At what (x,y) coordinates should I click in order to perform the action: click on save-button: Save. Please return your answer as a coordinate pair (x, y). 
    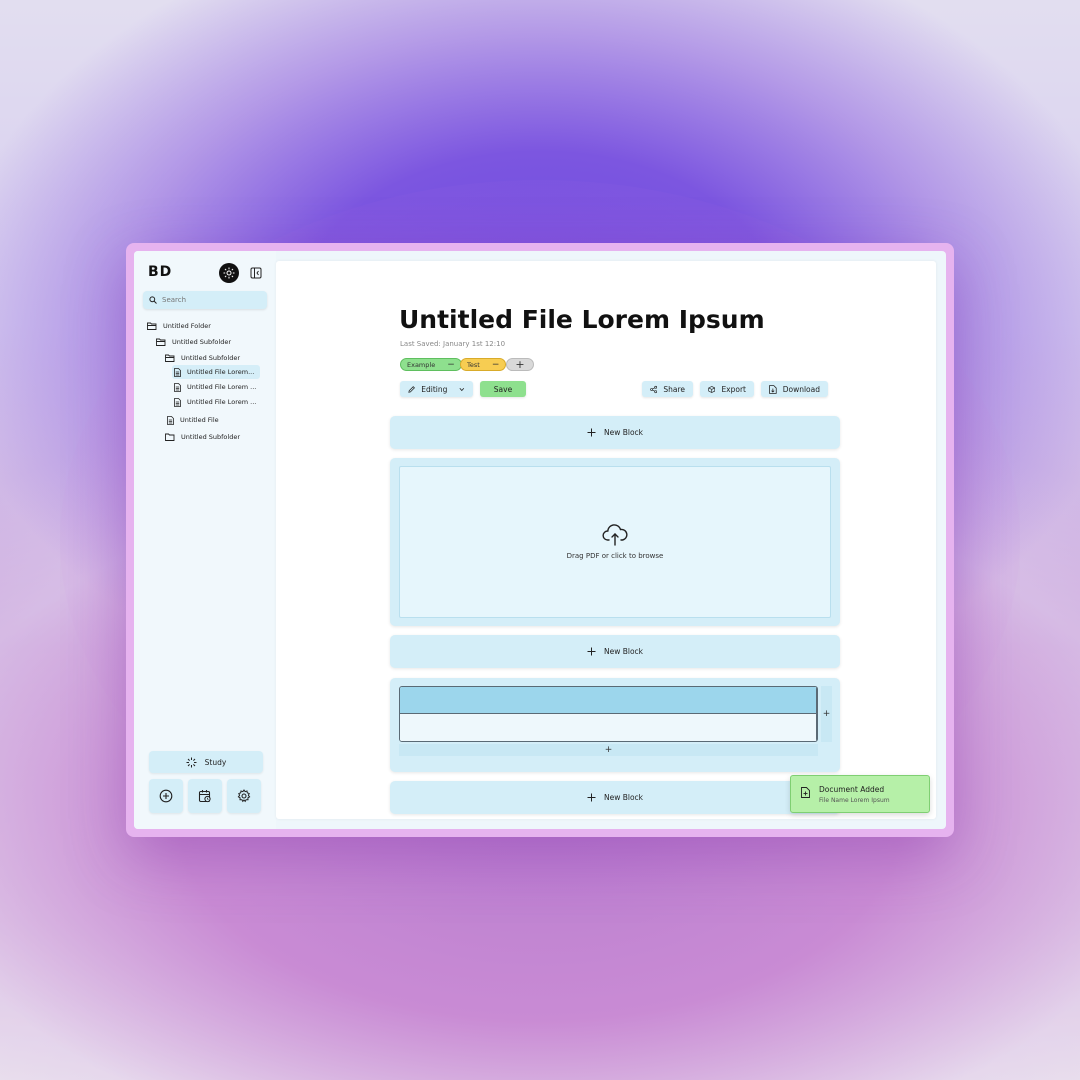
    Looking at the image, I should click on (503, 389).